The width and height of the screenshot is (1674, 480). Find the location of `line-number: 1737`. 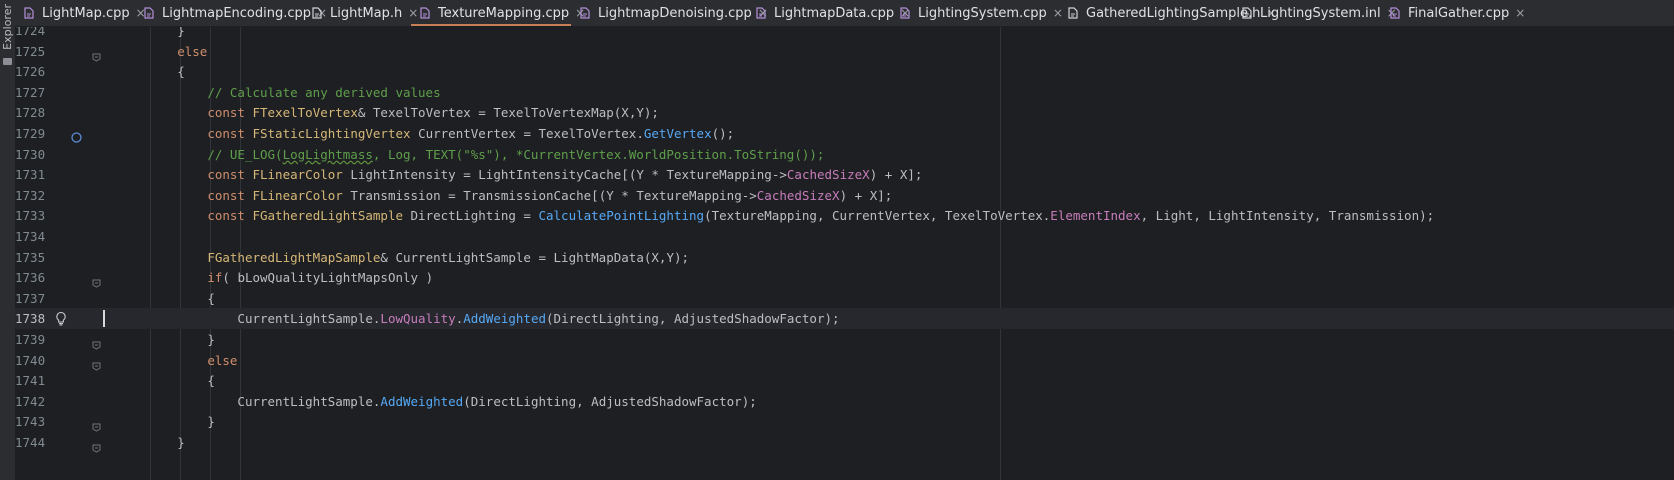

line-number: 1737 is located at coordinates (30, 298).